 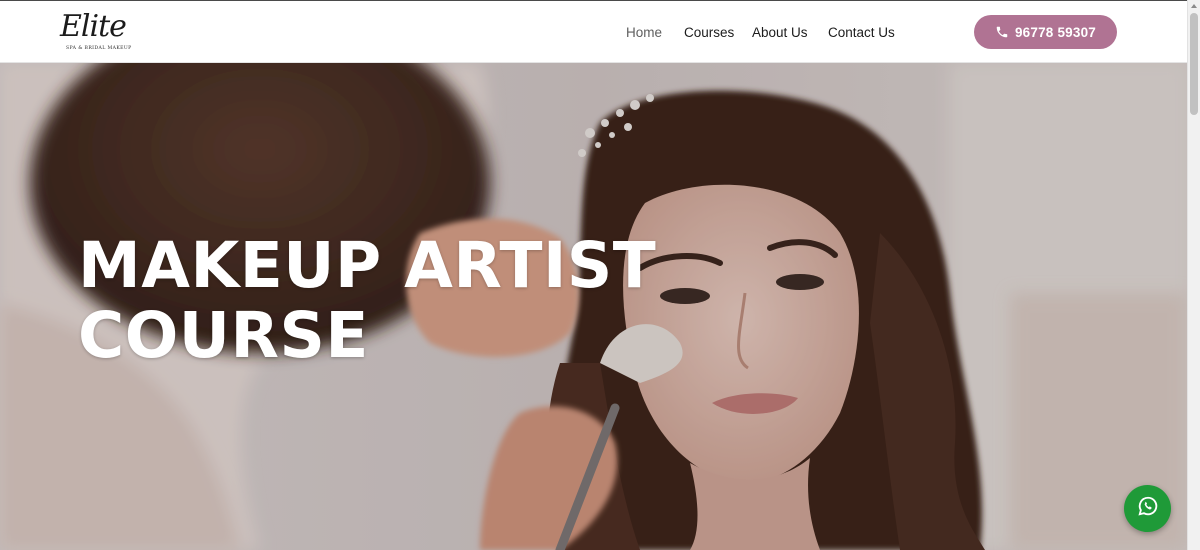 What do you see at coordinates (1002, 32) in the screenshot?
I see `phone-icon` at bounding box center [1002, 32].